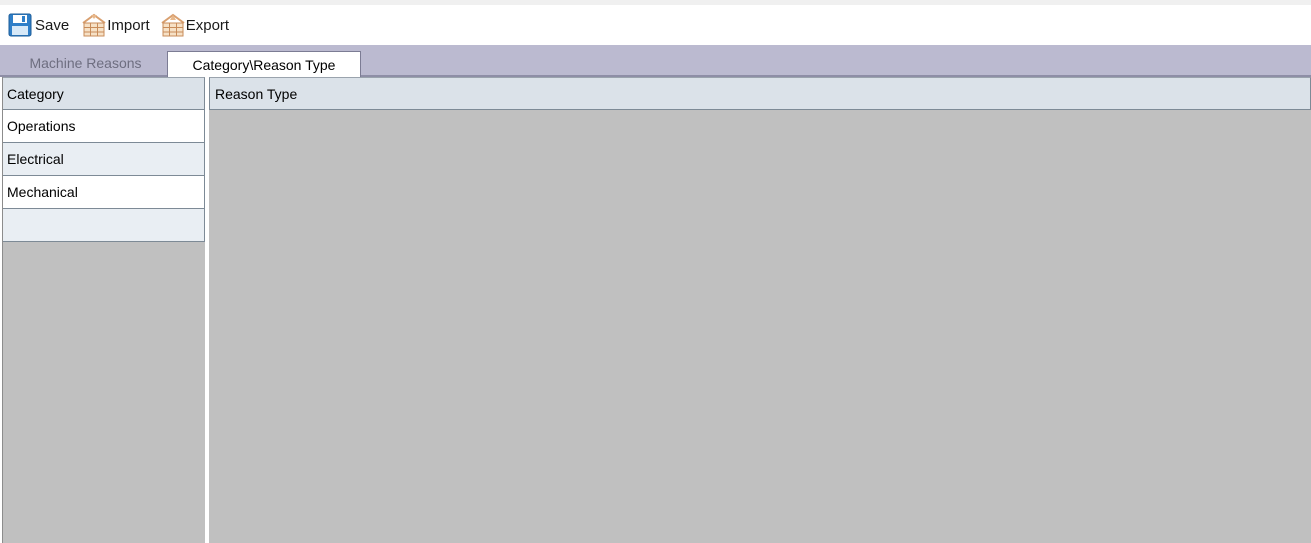  Describe the element at coordinates (207, 25) in the screenshot. I see `export-label: Export` at that location.